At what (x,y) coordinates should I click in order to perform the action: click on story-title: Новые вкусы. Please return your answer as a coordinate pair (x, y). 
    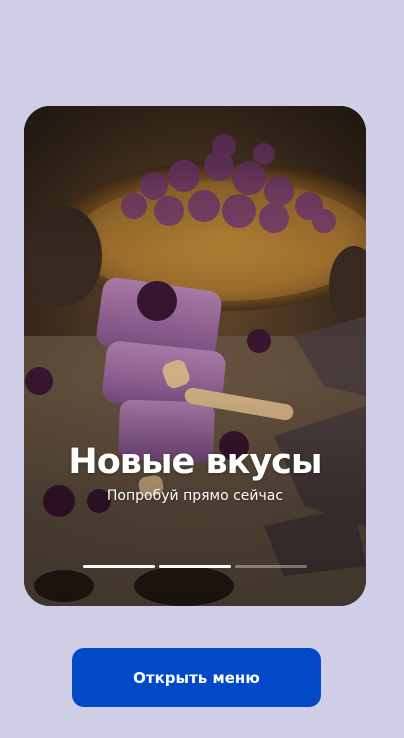
    Looking at the image, I should click on (195, 462).